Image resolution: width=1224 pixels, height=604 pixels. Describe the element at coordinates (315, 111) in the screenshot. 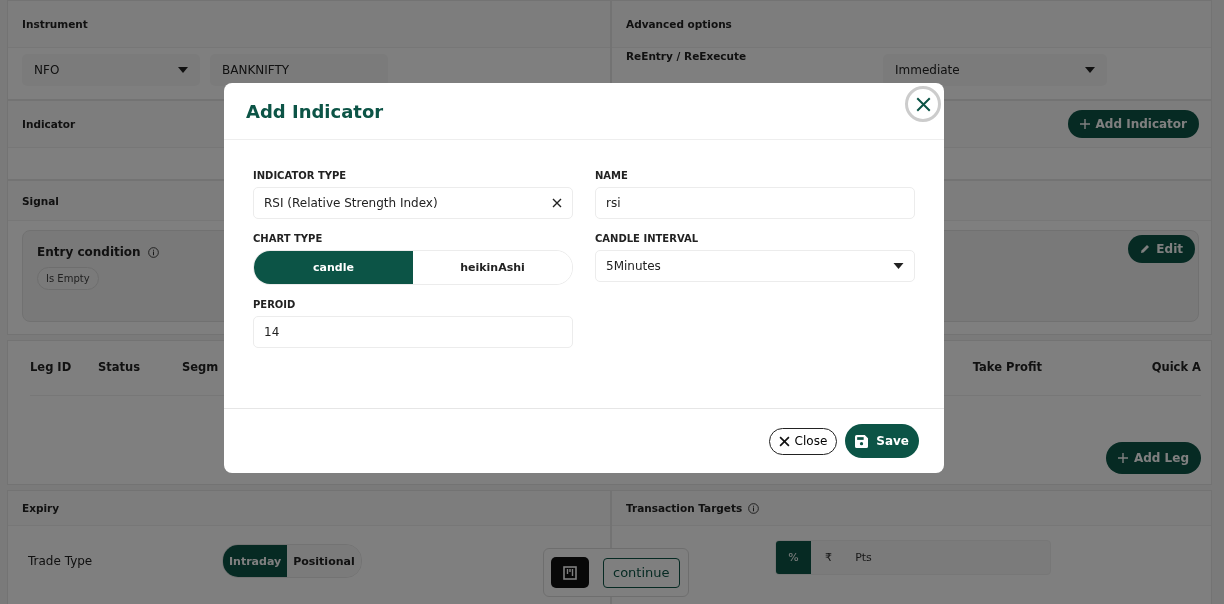

I see `dialog-title: Add Indicator` at that location.